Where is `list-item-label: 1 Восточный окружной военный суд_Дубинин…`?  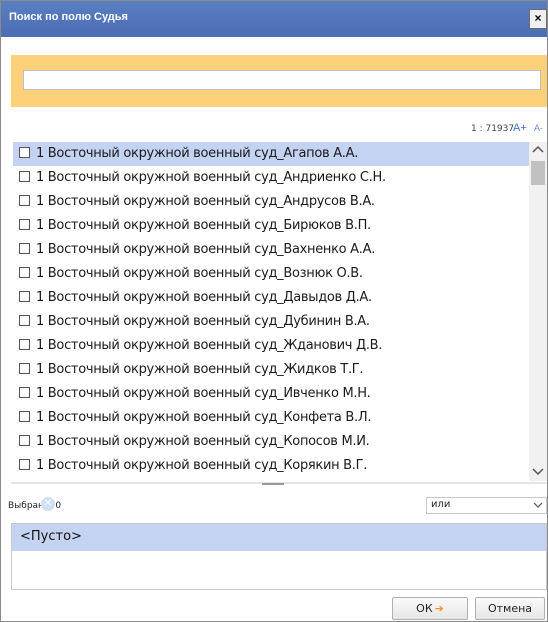
list-item-label: 1 Восточный окружной военный суд_Дубинин… is located at coordinates (203, 321).